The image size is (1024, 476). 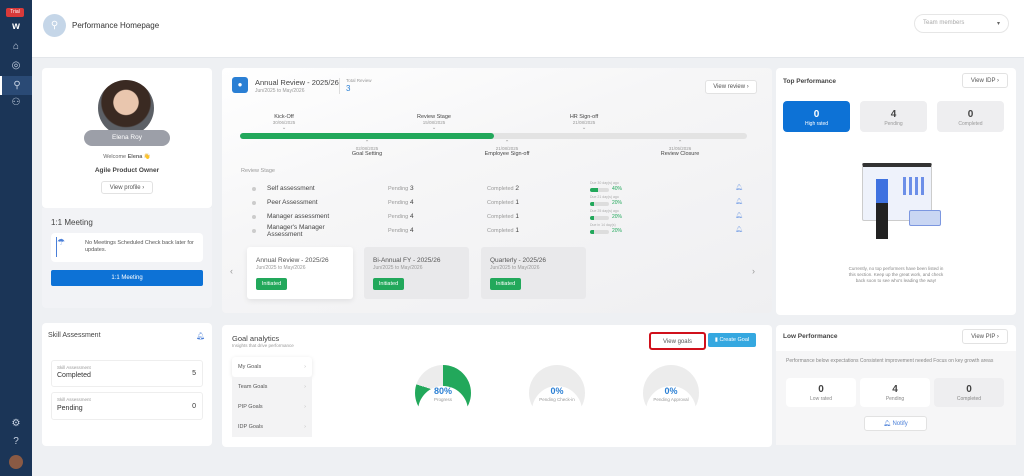 What do you see at coordinates (507, 154) in the screenshot?
I see `milestone-name: Employee Sign-off` at bounding box center [507, 154].